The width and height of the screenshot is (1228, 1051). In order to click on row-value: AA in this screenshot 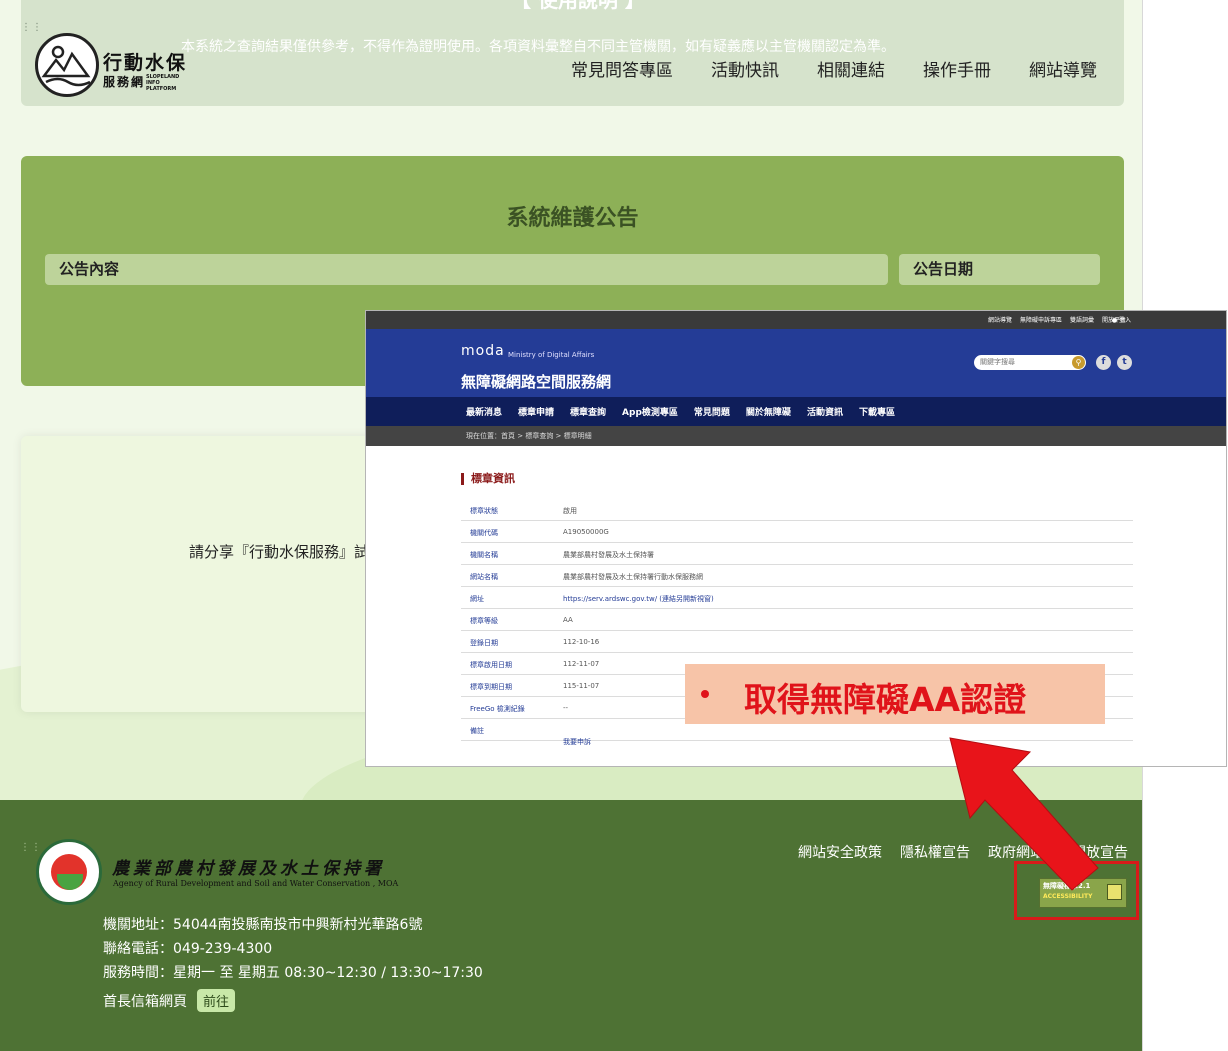, I will do `click(568, 620)`.